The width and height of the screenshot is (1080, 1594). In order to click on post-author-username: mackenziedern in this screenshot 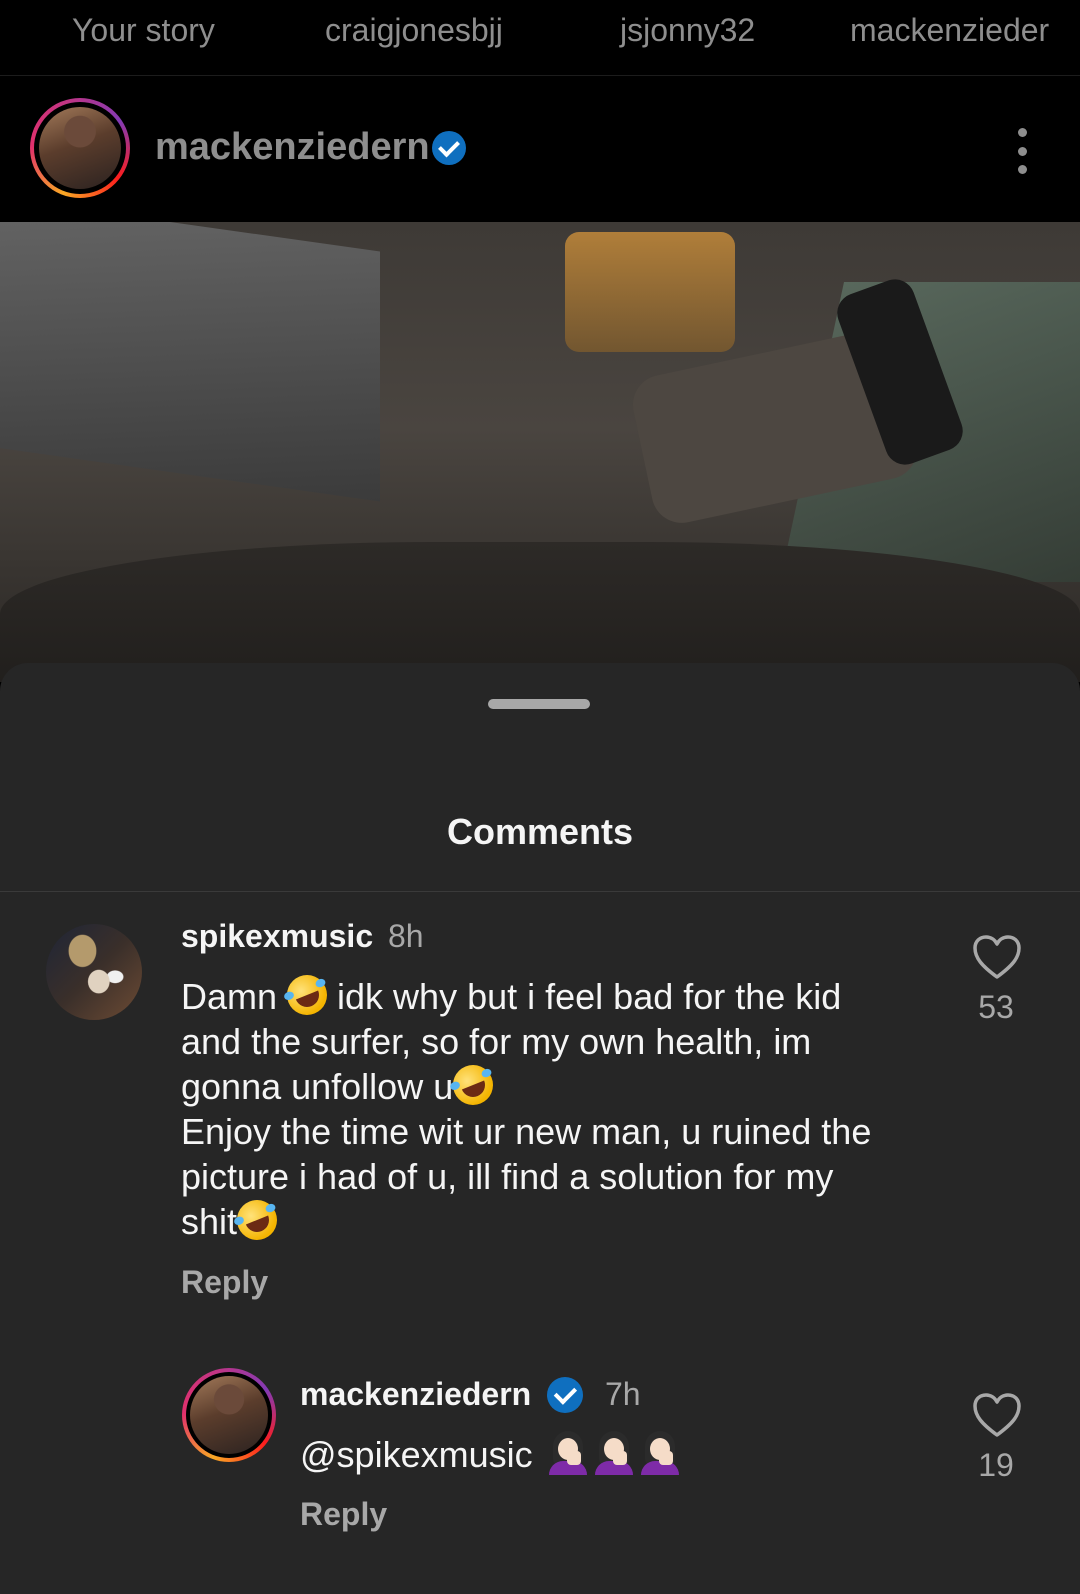, I will do `click(292, 147)`.